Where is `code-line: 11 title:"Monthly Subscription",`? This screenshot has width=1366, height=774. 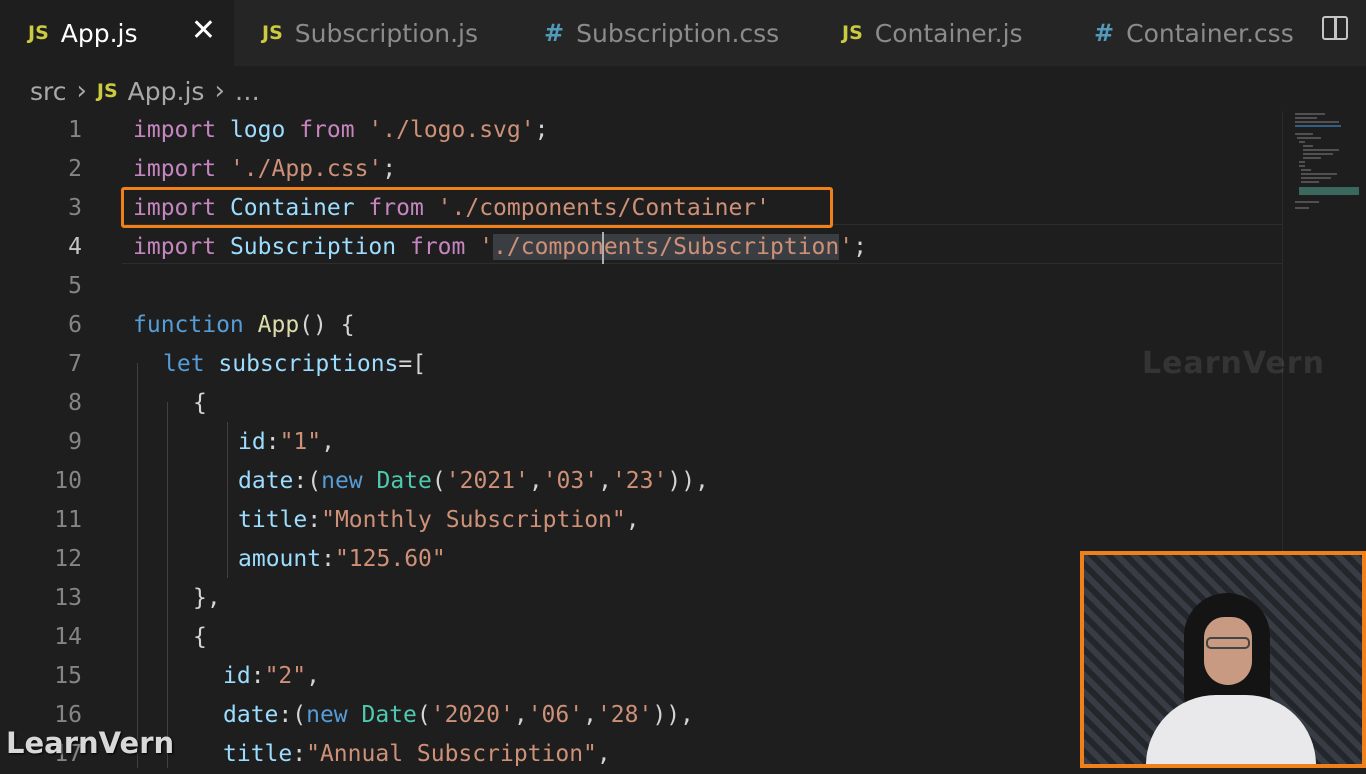
code-line: 11 title:"Monthly Subscription", is located at coordinates (641, 520).